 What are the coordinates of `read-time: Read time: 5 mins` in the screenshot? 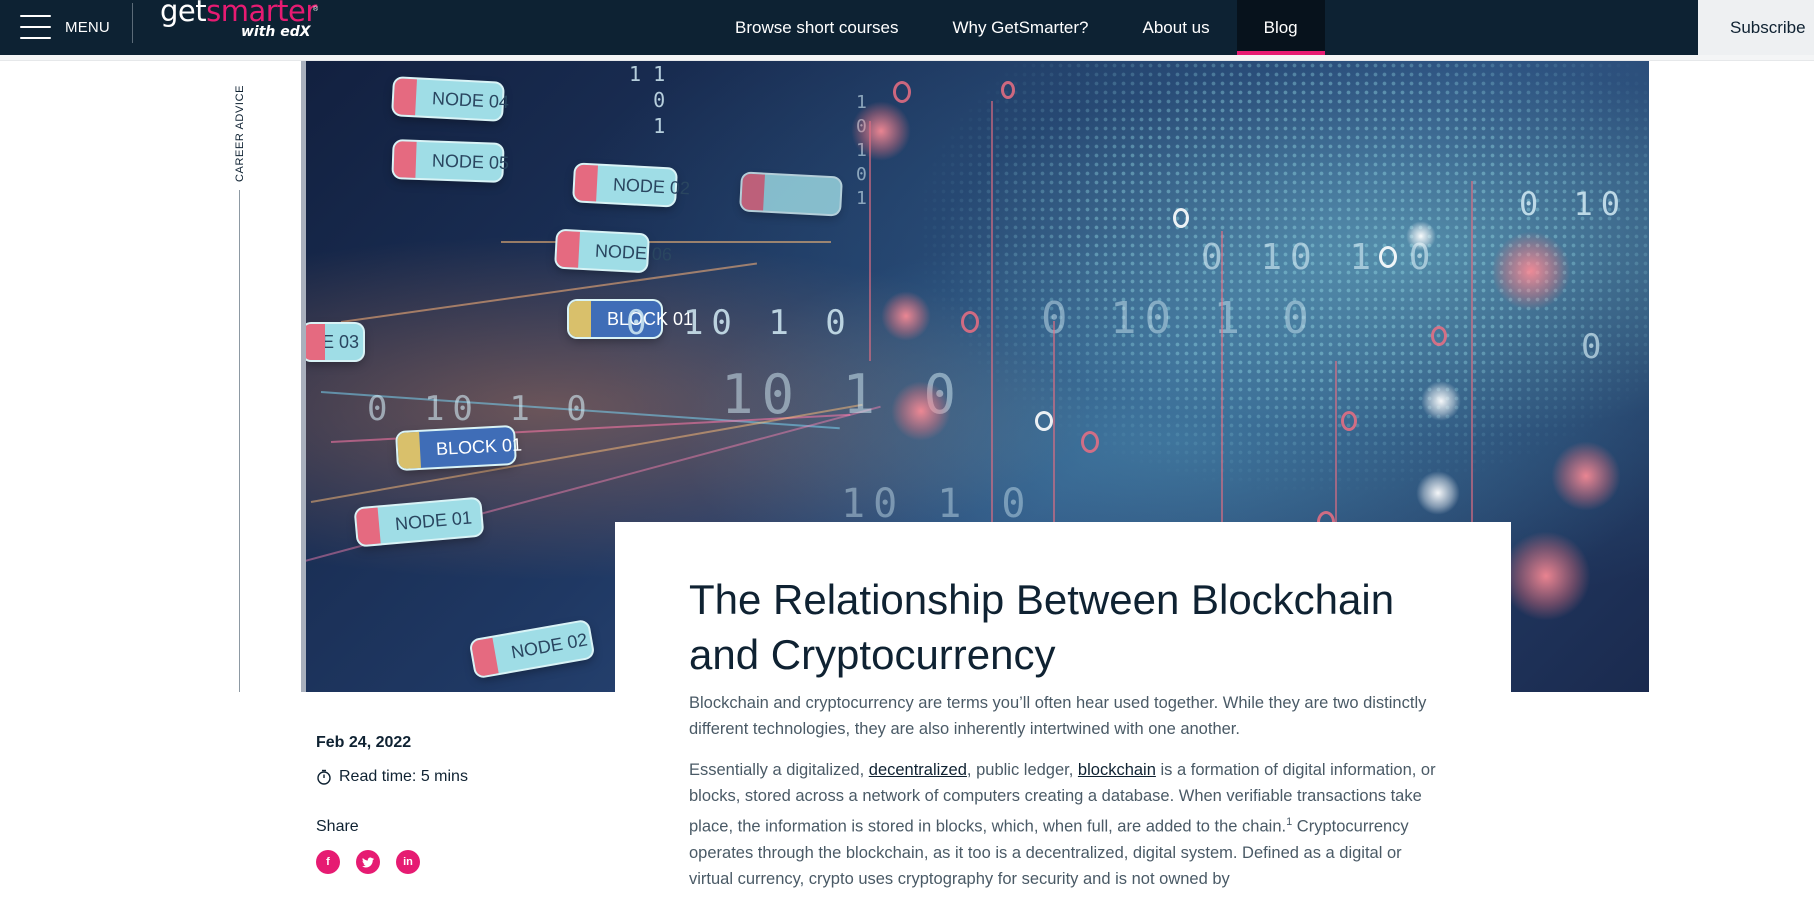 It's located at (392, 777).